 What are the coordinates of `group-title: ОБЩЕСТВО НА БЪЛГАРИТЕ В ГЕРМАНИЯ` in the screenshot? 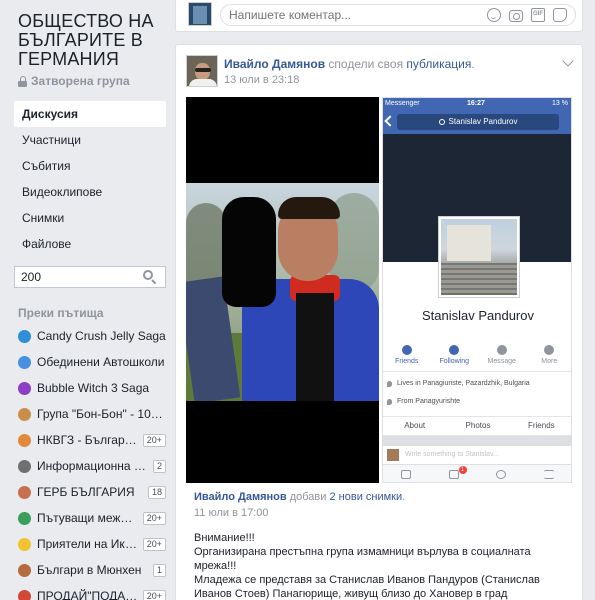 It's located at (93, 40).